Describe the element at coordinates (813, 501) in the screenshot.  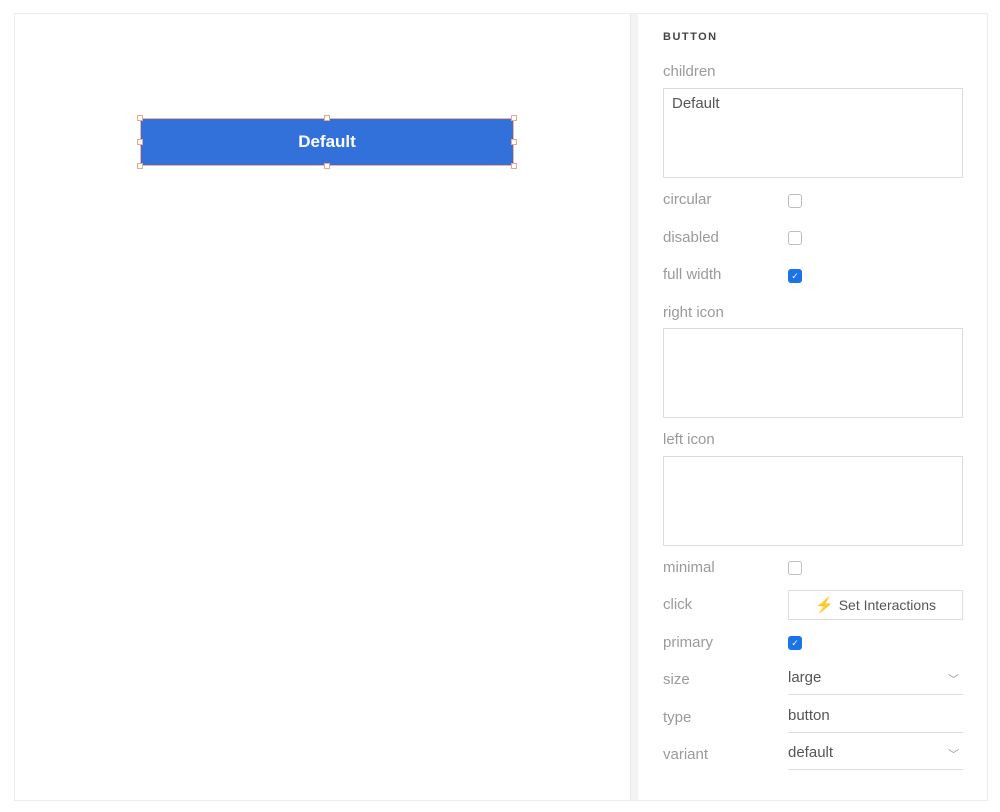
I see `left-icon-input` at that location.